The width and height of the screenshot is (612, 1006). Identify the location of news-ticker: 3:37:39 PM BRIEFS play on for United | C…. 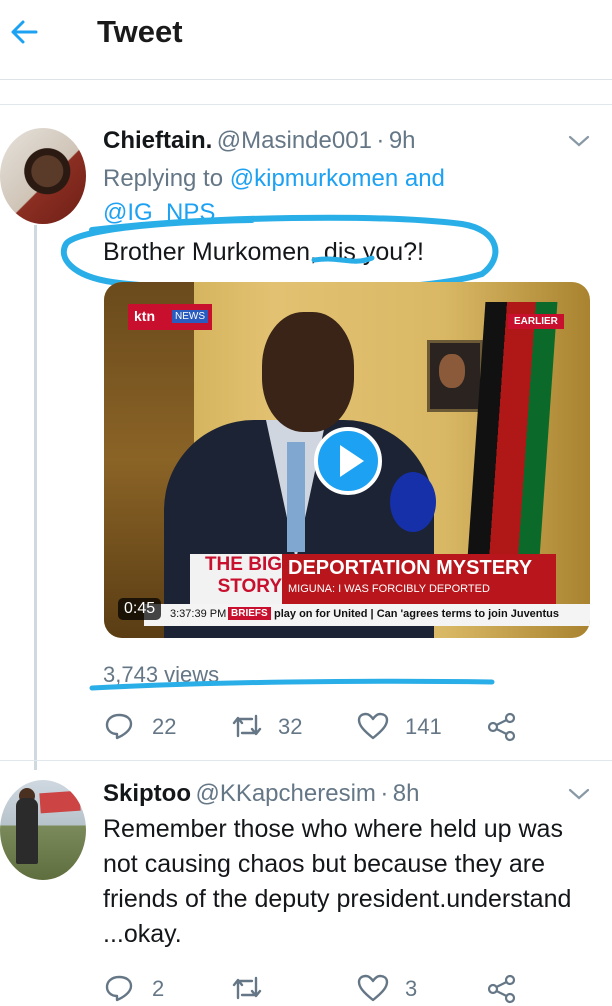
(367, 615).